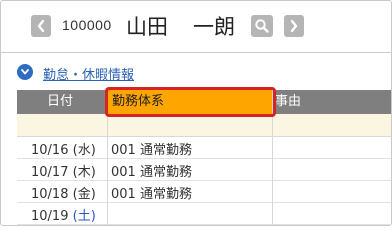 This screenshot has width=392, height=240. Describe the element at coordinates (84, 216) in the screenshot. I see `cell-weekday-saturday: 土` at that location.